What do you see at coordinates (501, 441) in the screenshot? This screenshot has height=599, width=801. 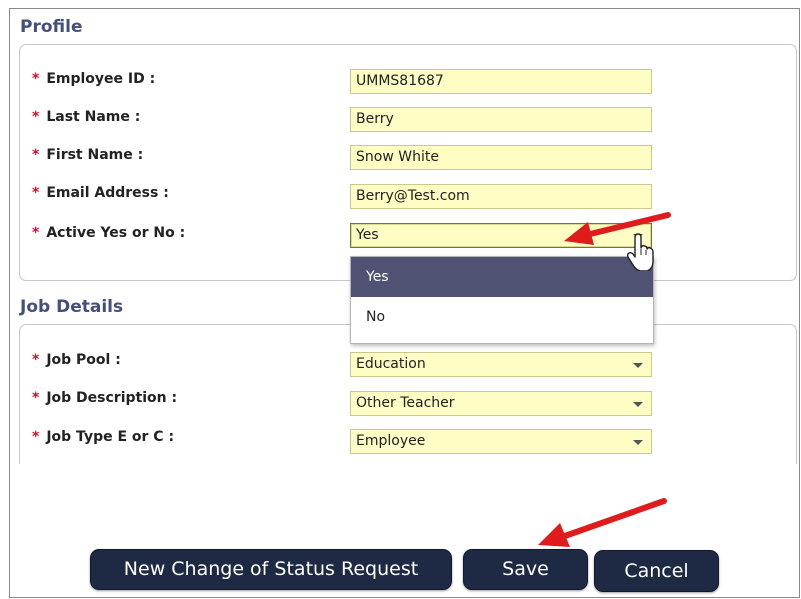 I see `job-type-select: Employee` at bounding box center [501, 441].